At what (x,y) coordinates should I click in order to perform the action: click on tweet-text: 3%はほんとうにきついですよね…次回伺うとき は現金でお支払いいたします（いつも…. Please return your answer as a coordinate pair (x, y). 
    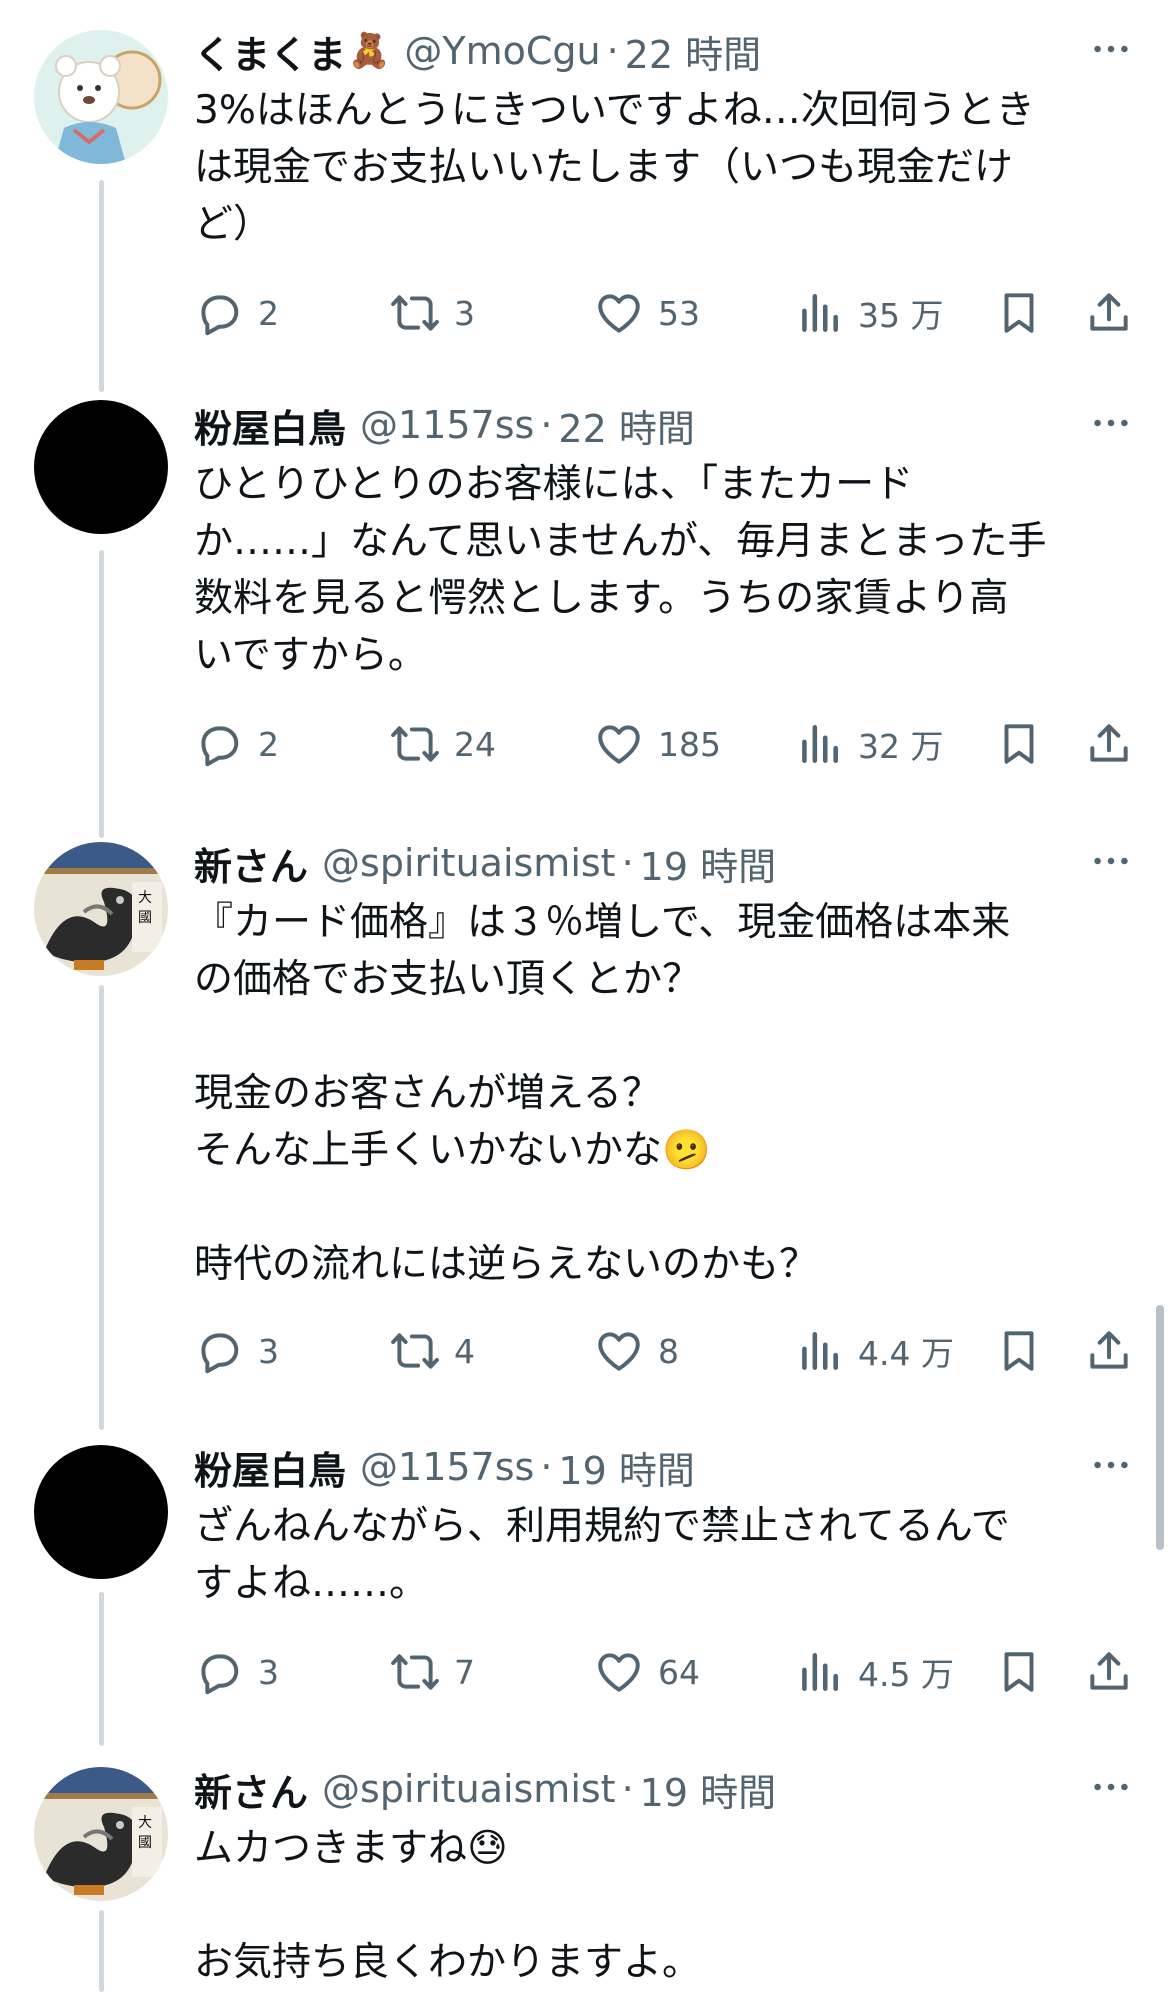
    Looking at the image, I should click on (671, 167).